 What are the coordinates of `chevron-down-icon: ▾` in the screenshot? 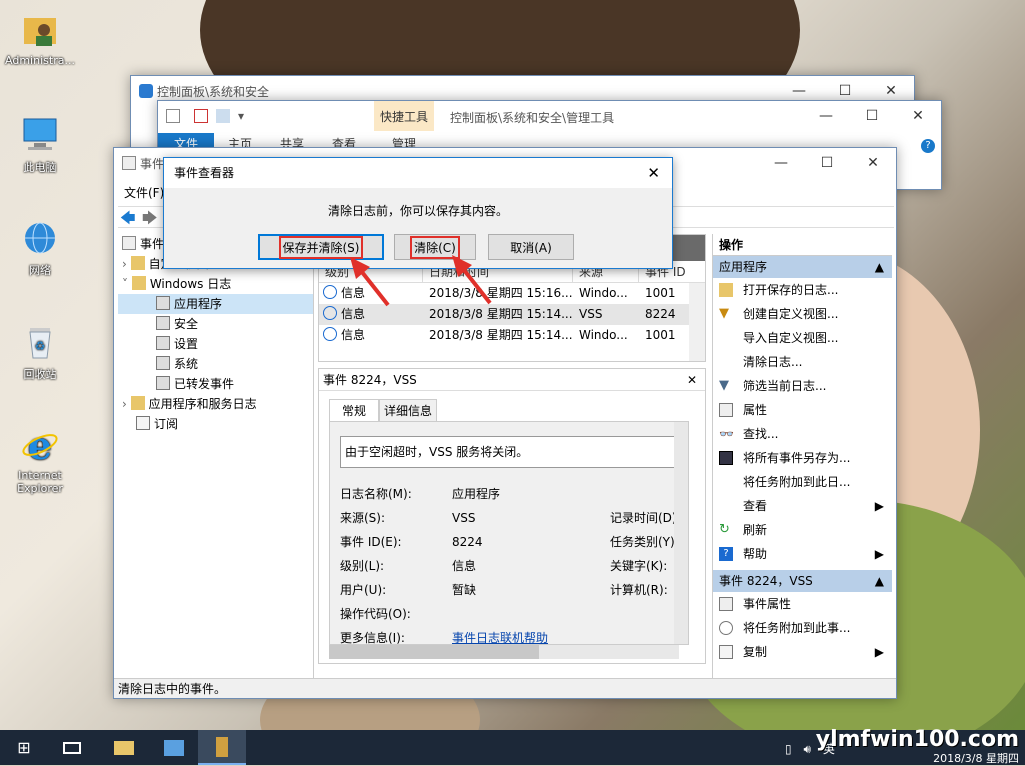 It's located at (241, 116).